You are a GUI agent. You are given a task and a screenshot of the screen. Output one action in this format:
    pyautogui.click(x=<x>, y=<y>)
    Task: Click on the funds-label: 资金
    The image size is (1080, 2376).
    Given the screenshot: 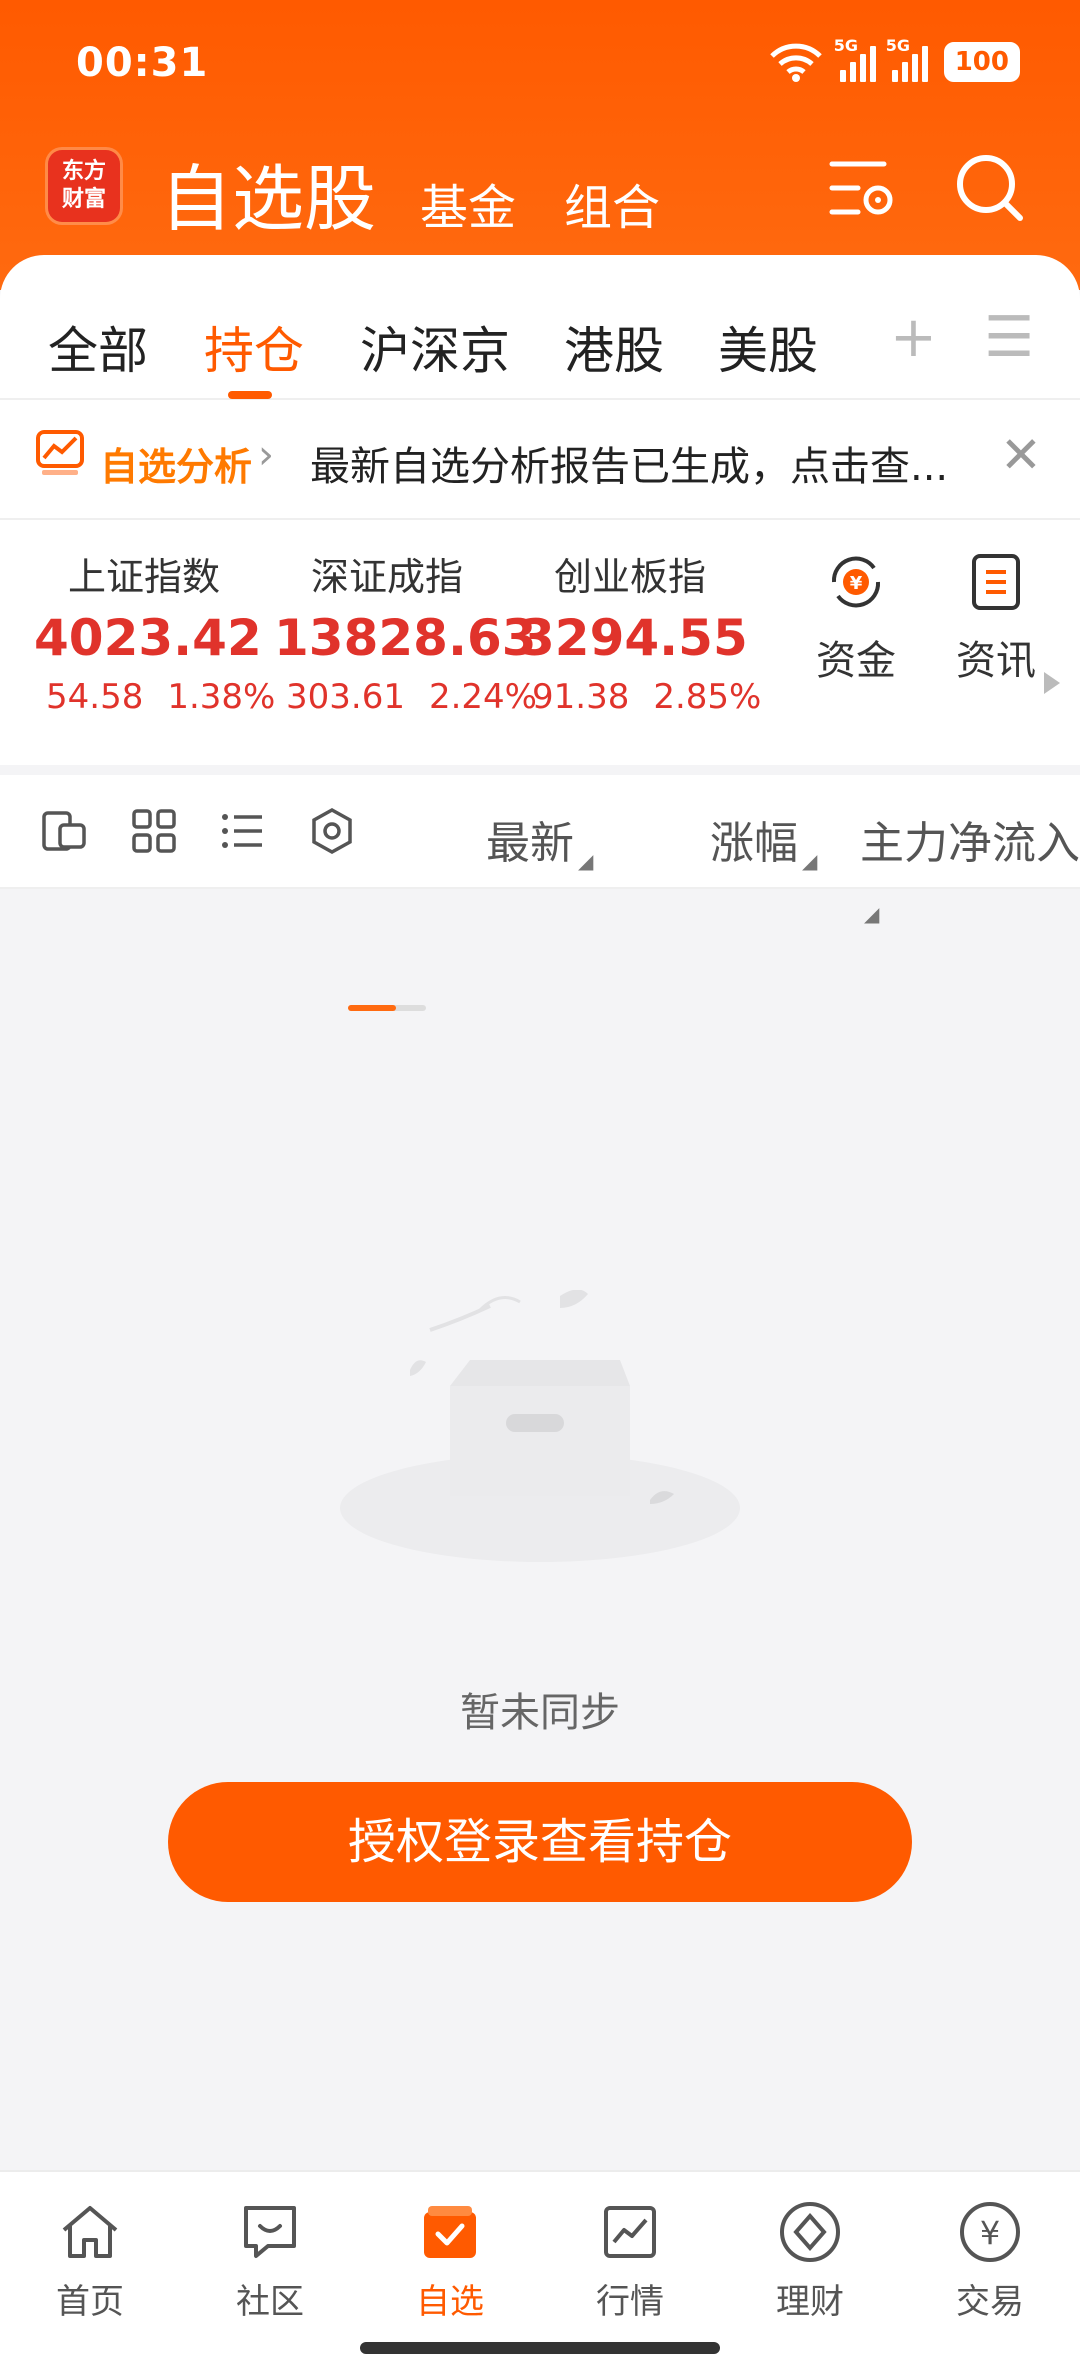 What is the action you would take?
    pyautogui.click(x=856, y=661)
    